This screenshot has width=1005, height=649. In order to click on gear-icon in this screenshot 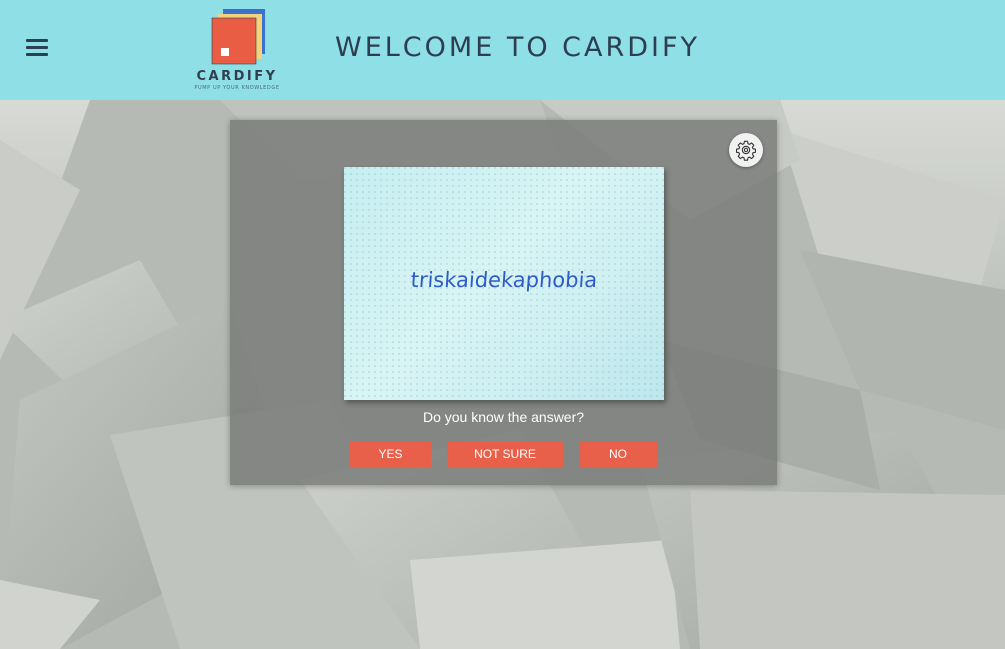, I will do `click(746, 150)`.